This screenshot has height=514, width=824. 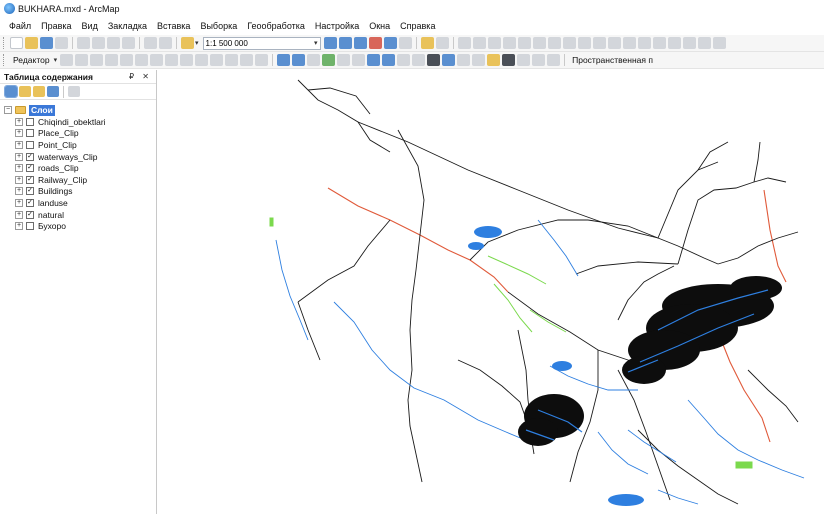 What do you see at coordinates (299, 60) in the screenshot?
I see `zoom-out-icon` at bounding box center [299, 60].